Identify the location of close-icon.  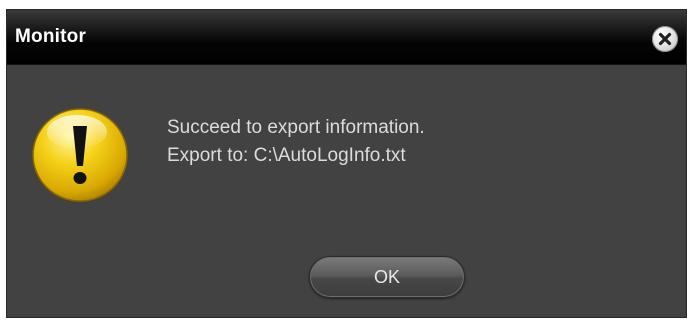
(665, 39).